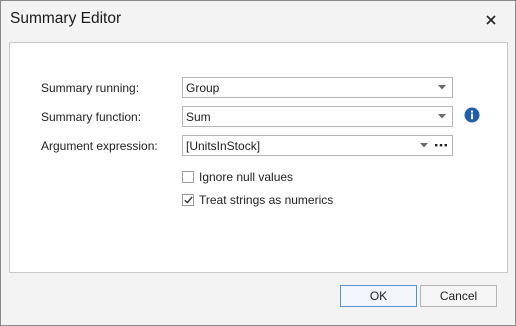 This screenshot has width=516, height=326. I want to click on treat-strings-option: Treat strings as numerics, so click(257, 200).